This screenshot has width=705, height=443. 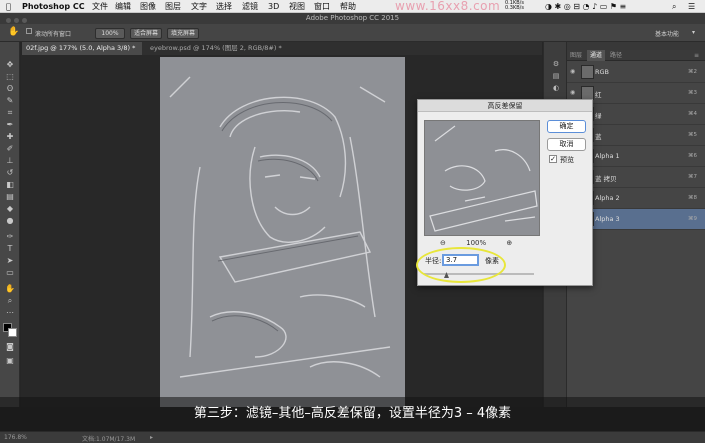 What do you see at coordinates (151, 437) in the screenshot?
I see `status-menu-icon: ▸` at bounding box center [151, 437].